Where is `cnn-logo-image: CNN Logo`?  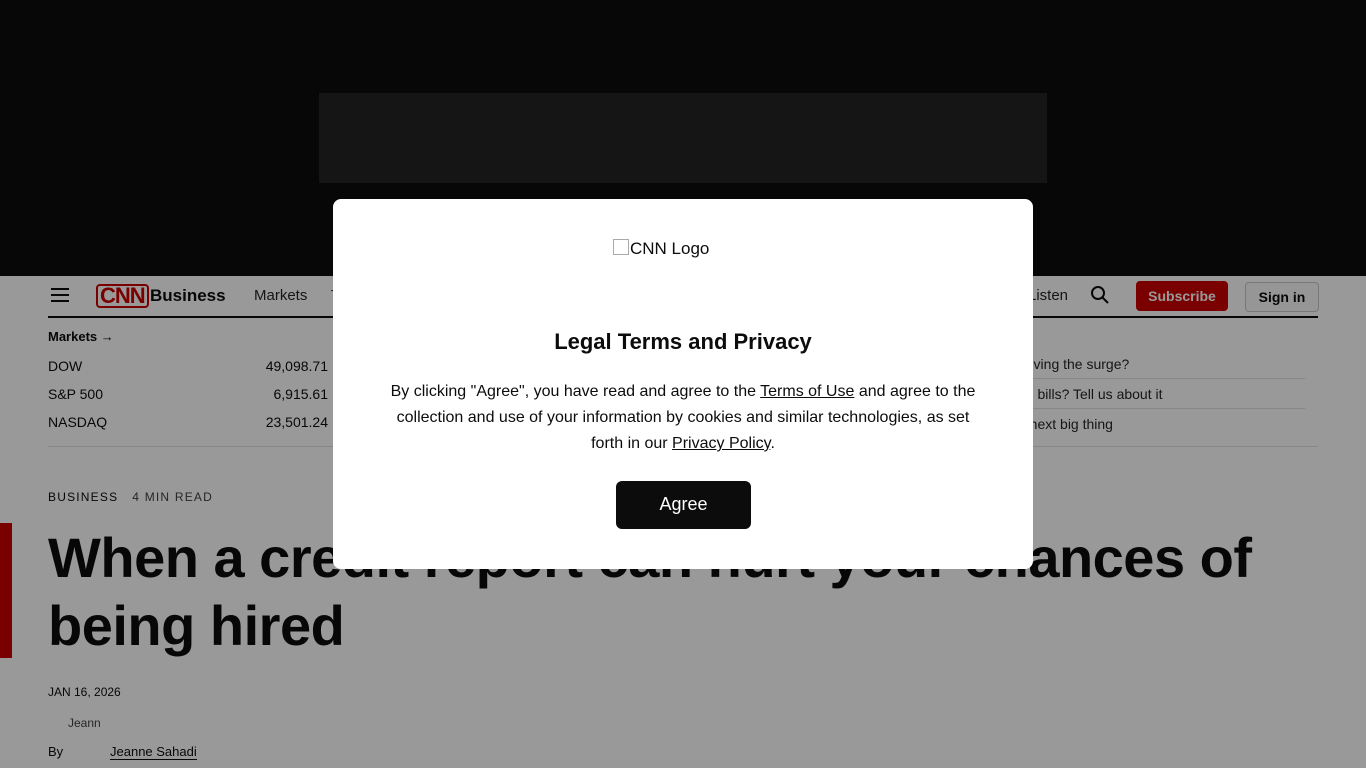 cnn-logo-image: CNN Logo is located at coordinates (661, 249).